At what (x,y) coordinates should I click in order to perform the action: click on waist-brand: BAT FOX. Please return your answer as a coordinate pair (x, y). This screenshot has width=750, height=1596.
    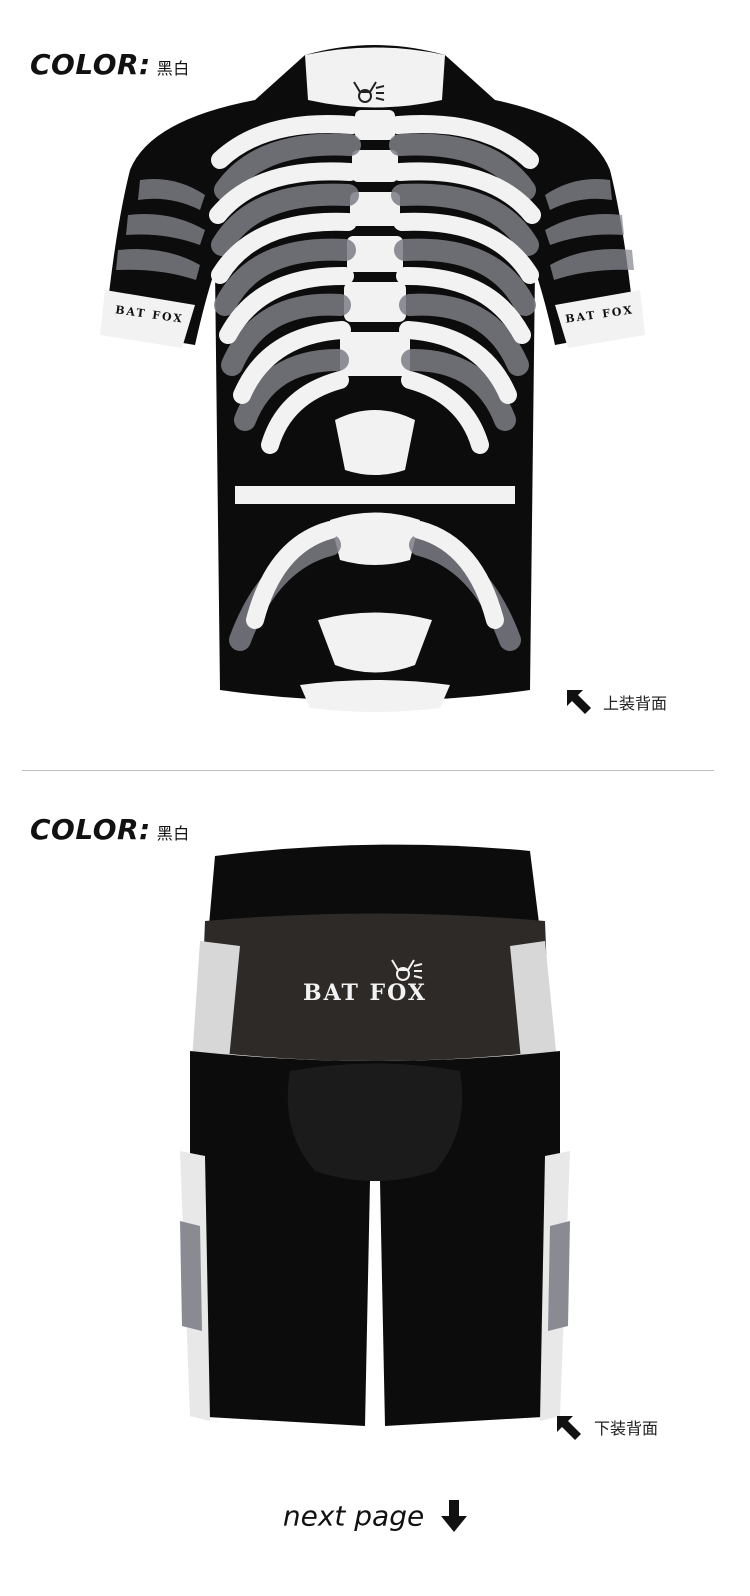
    Looking at the image, I should click on (365, 993).